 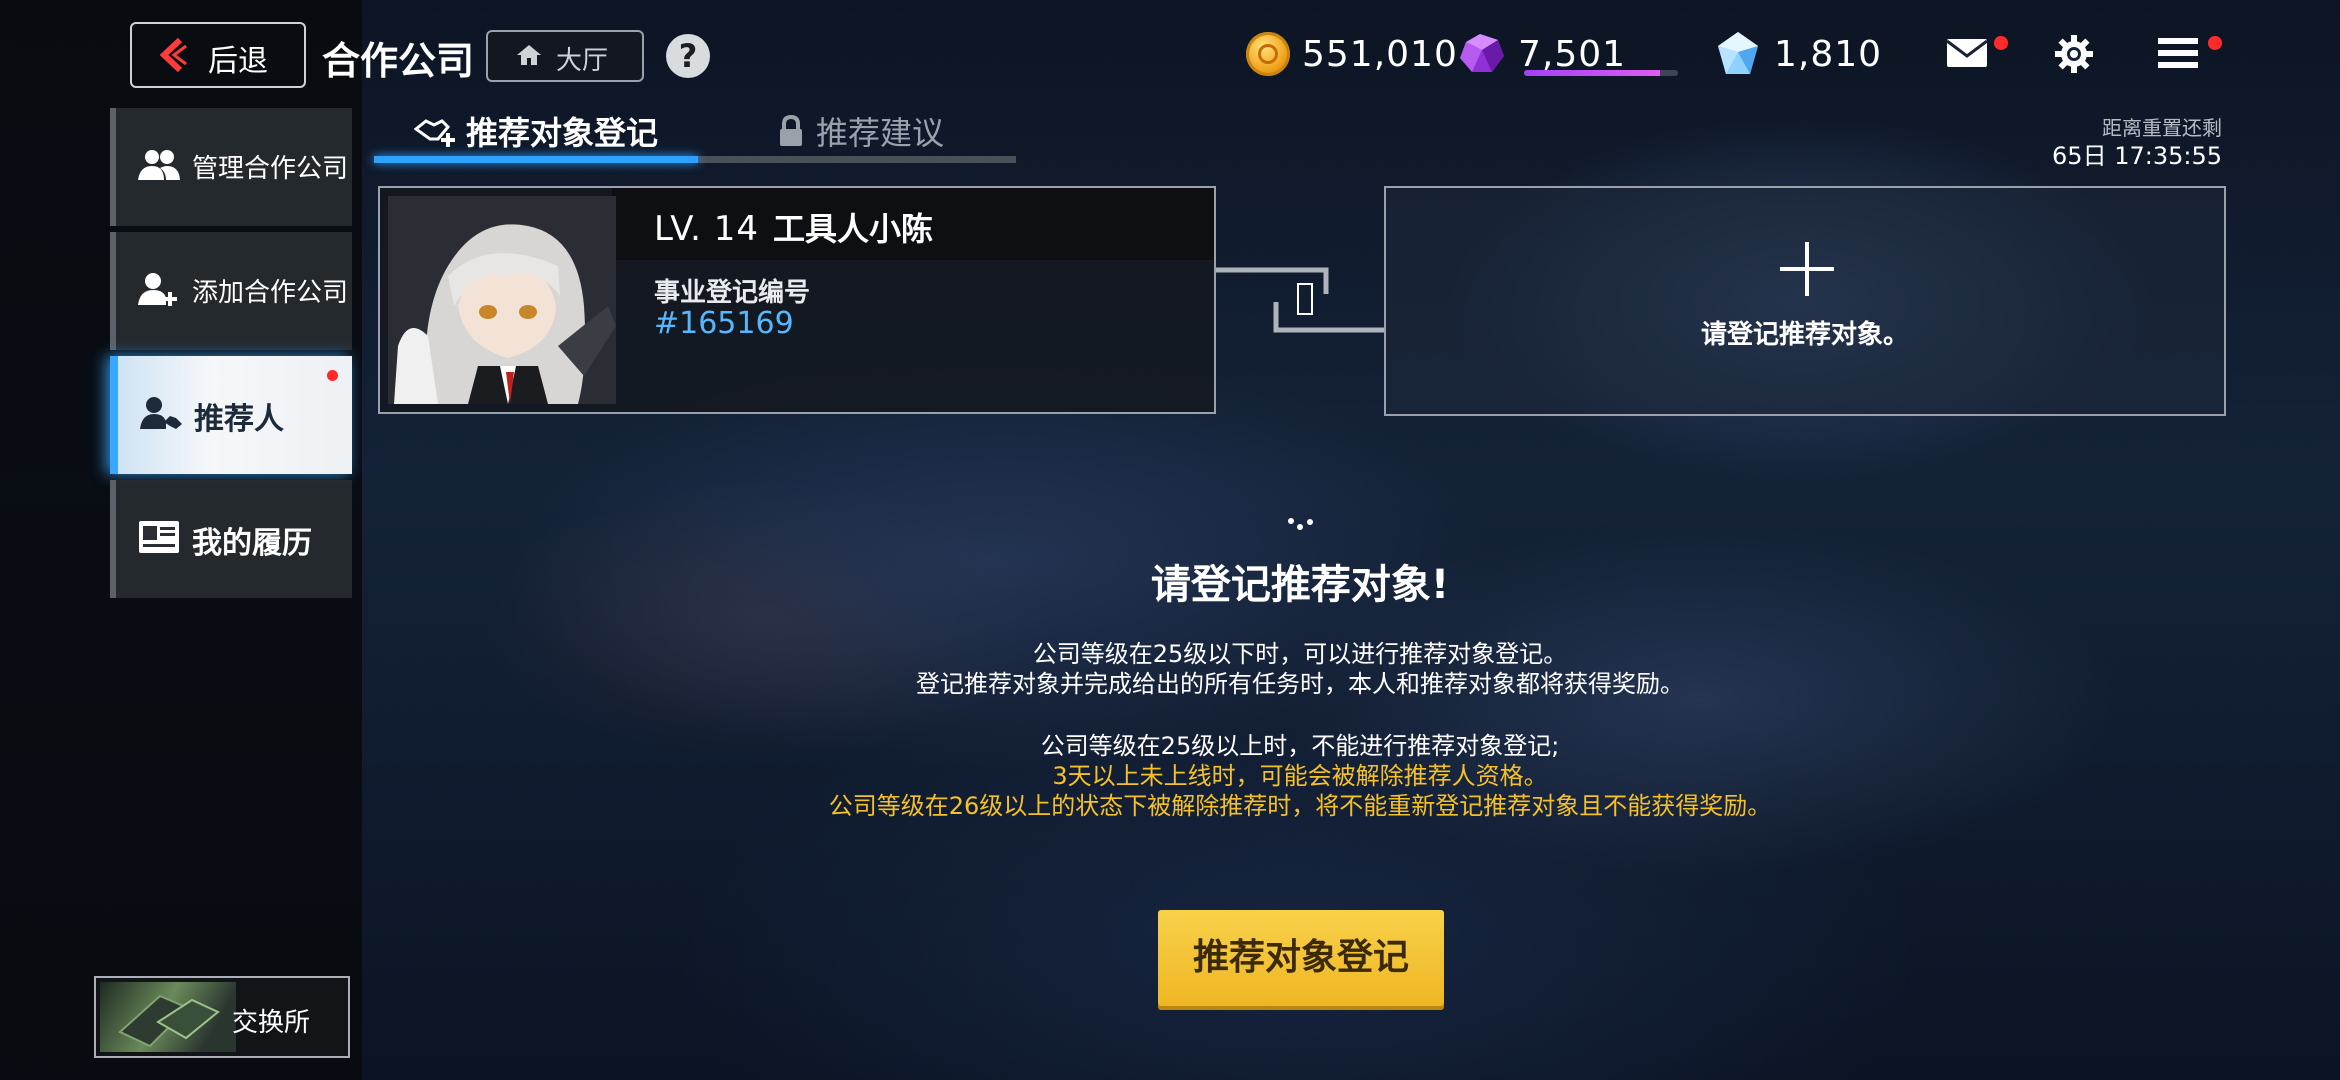 I want to click on exchange-thumbnail, so click(x=168, y=1017).